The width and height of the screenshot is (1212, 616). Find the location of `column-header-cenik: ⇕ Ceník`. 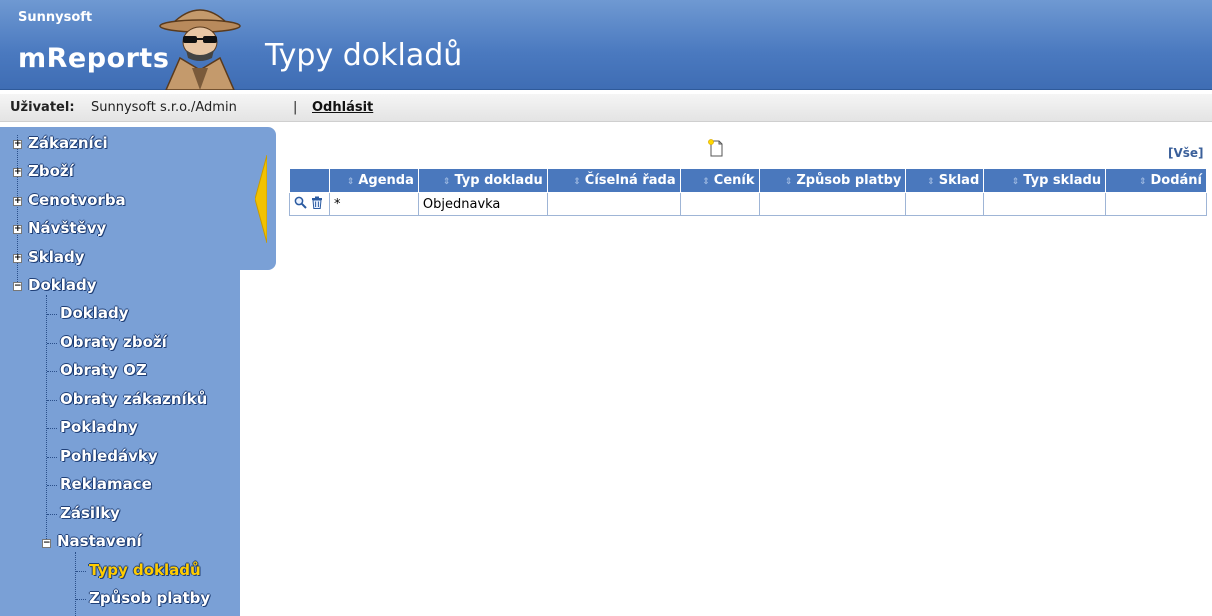

column-header-cenik: ⇕ Ceník is located at coordinates (719, 180).